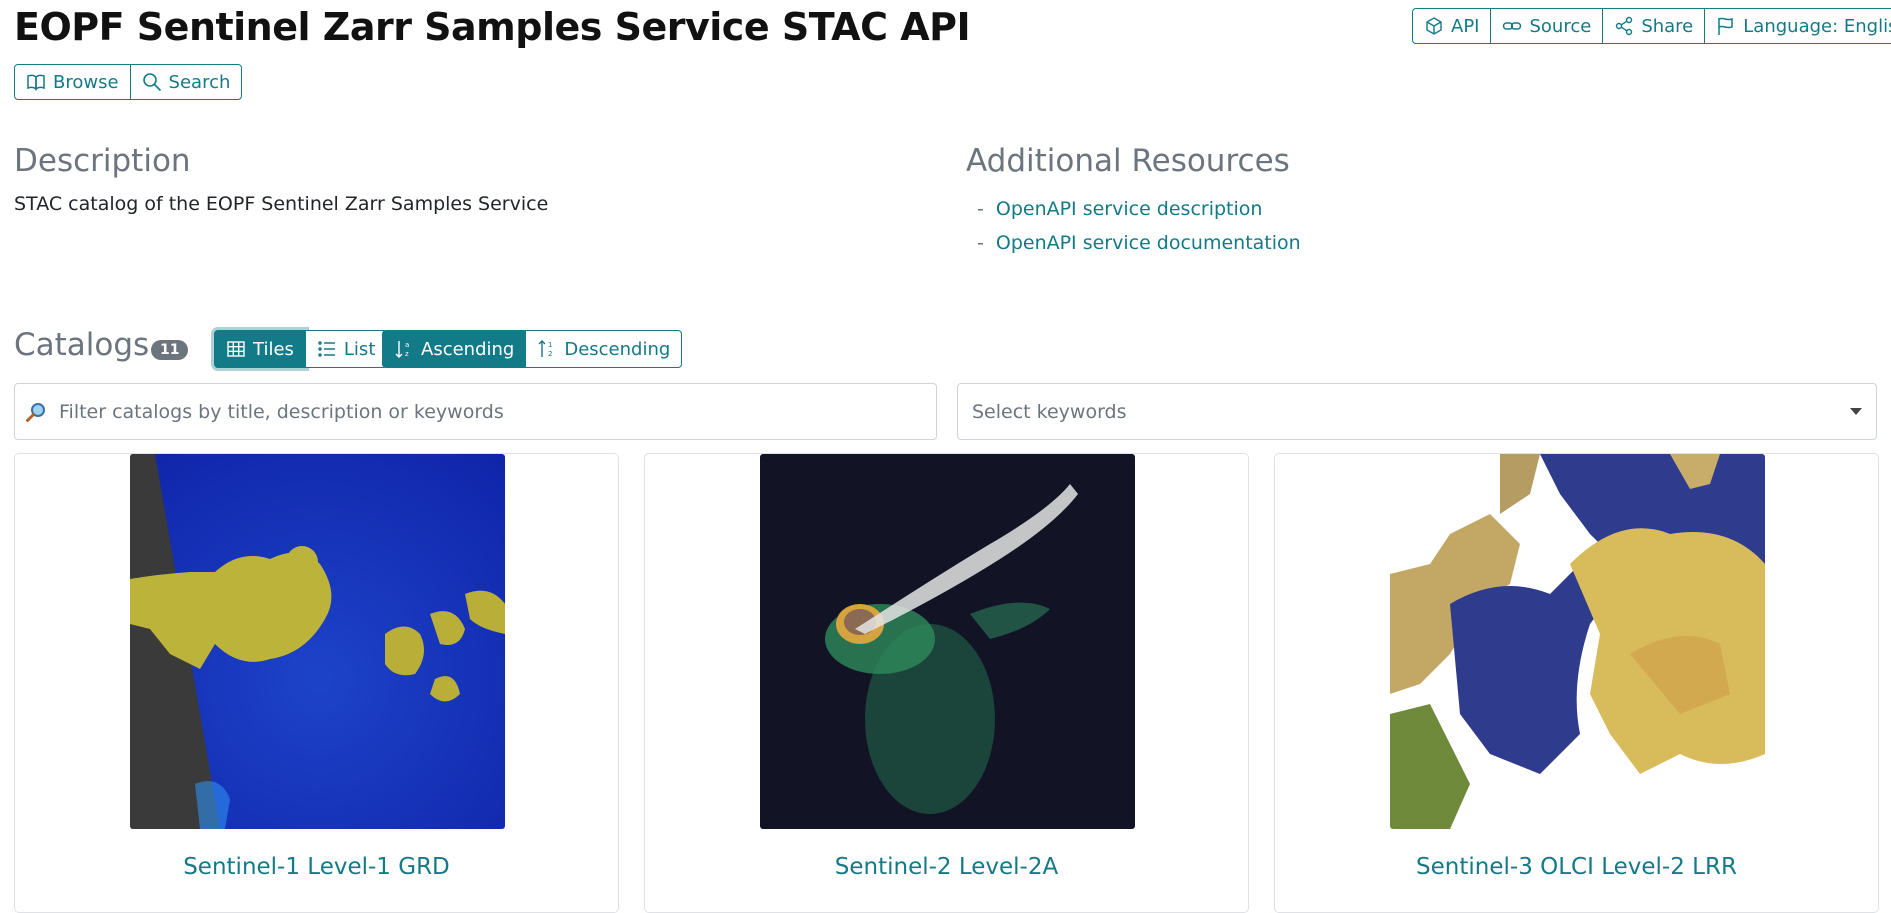 The height and width of the screenshot is (913, 1891). I want to click on language-label: Language: English, so click(1817, 26).